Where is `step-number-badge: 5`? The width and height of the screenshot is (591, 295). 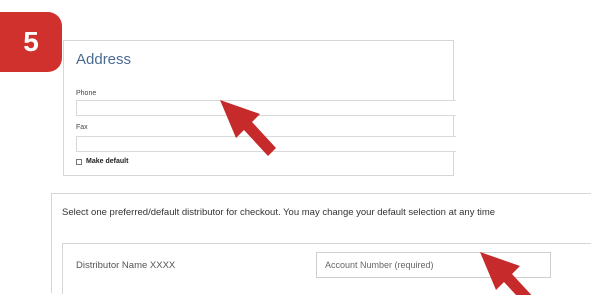
step-number-badge: 5 is located at coordinates (31, 42).